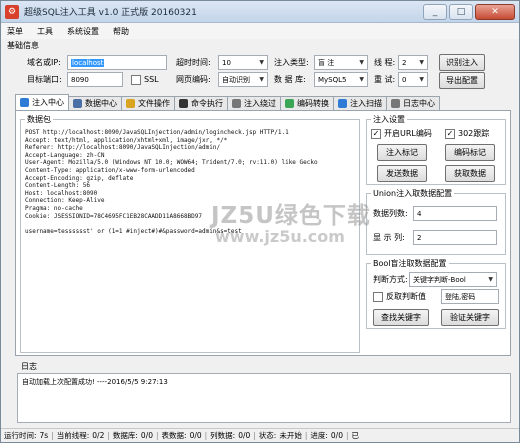 This screenshot has width=520, height=443. What do you see at coordinates (20, 435) in the screenshot?
I see `runtime-label: 运行时间:` at bounding box center [20, 435].